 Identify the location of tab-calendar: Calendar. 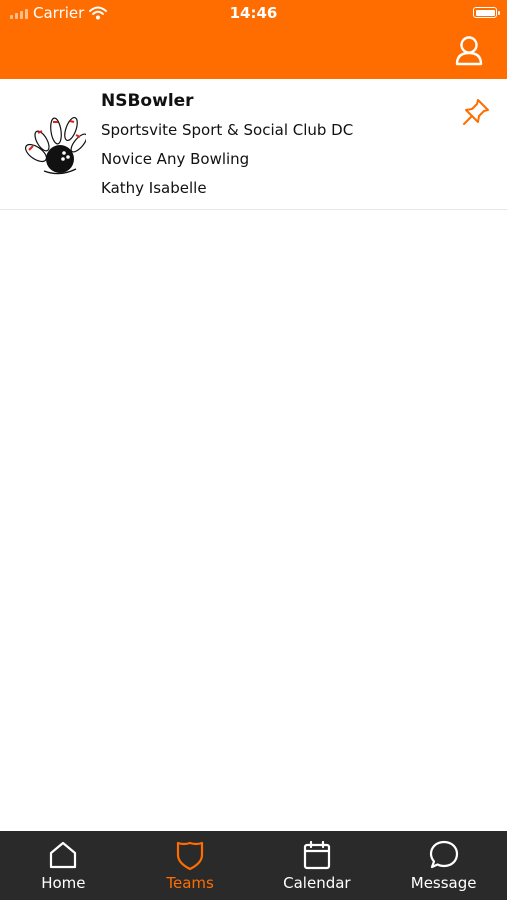
(317, 865).